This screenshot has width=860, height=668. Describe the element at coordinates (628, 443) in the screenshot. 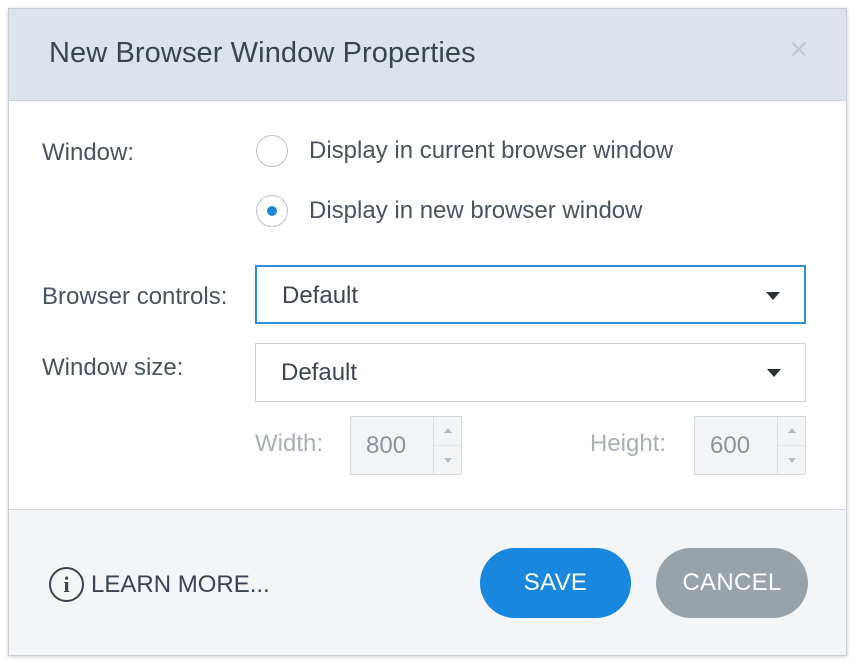

I see `height-label: Height:` at that location.